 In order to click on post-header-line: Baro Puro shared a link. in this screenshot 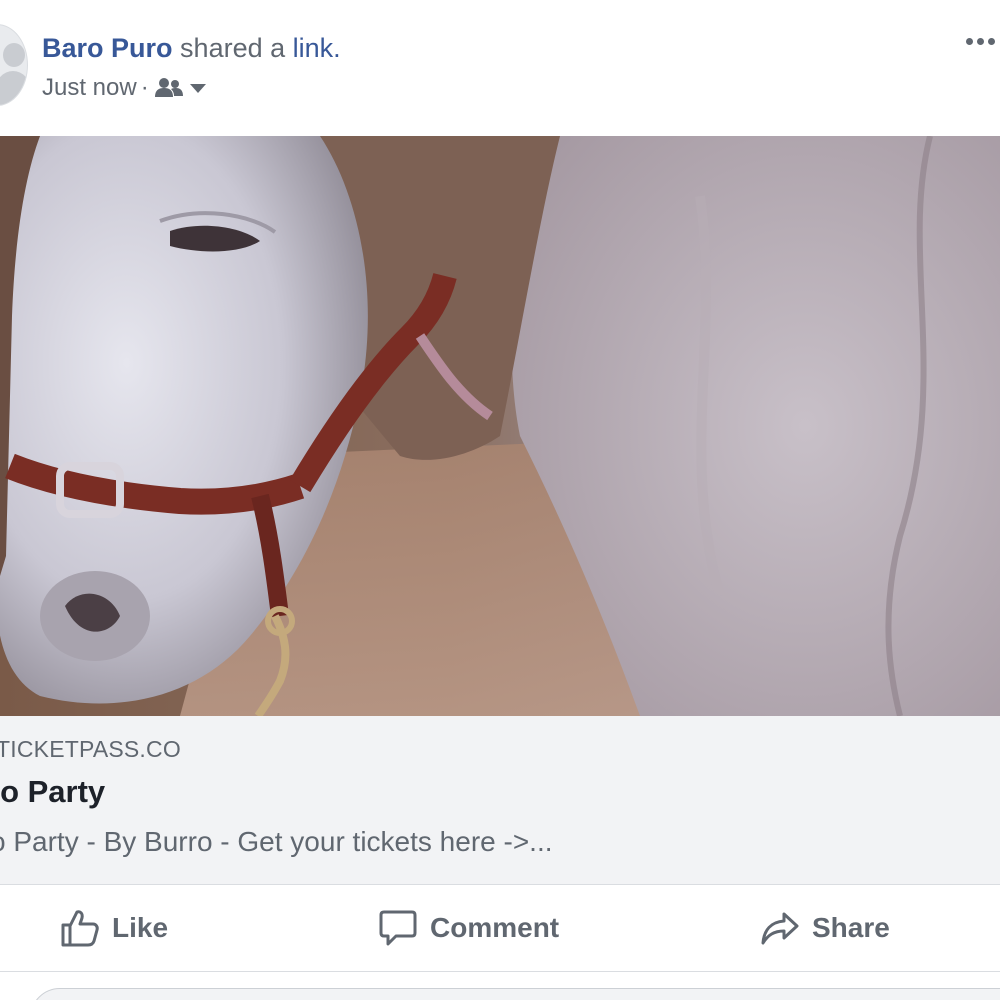, I will do `click(191, 48)`.